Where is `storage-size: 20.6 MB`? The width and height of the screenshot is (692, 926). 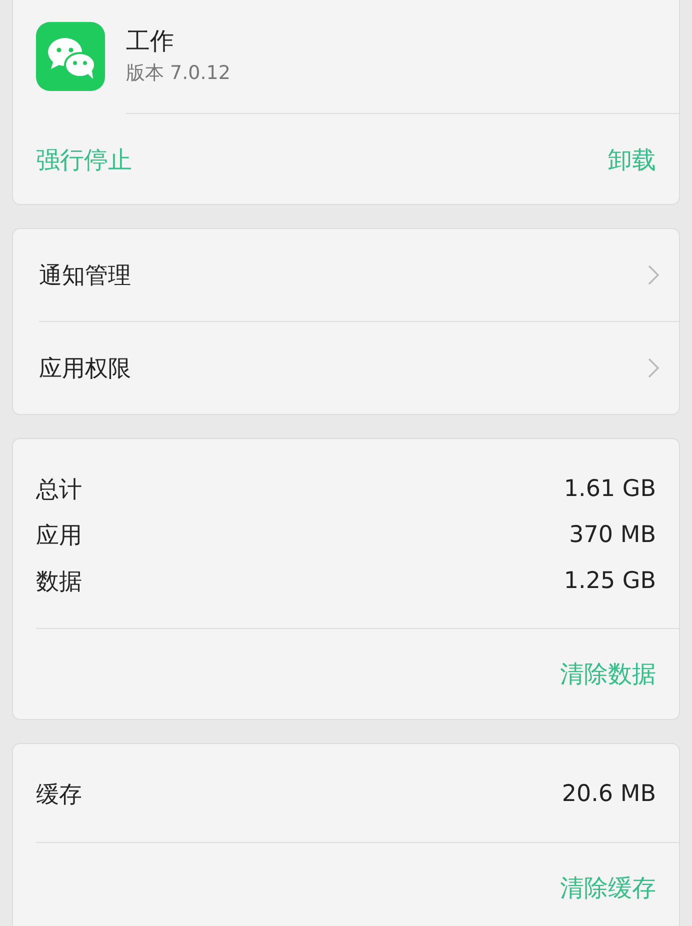 storage-size: 20.6 MB is located at coordinates (609, 794).